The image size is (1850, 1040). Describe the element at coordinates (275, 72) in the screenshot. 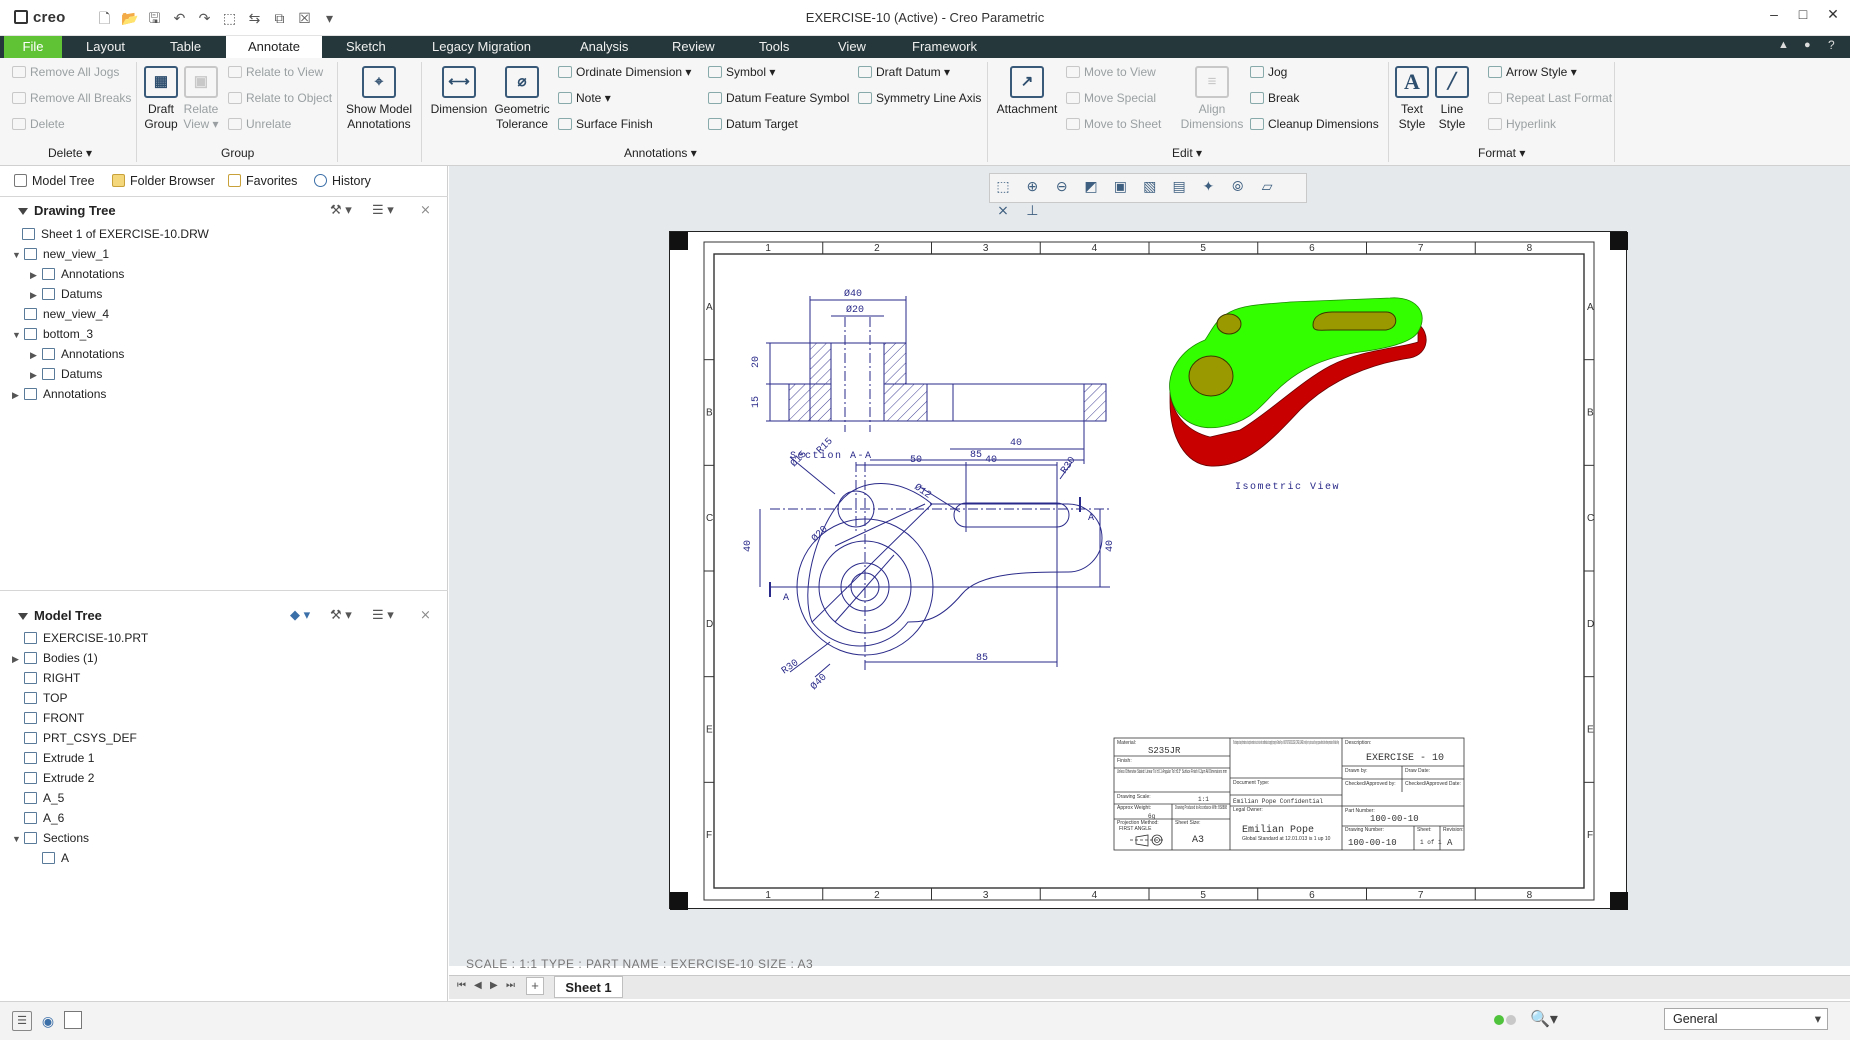

I see `relate-to-view-button: Relate to View` at that location.